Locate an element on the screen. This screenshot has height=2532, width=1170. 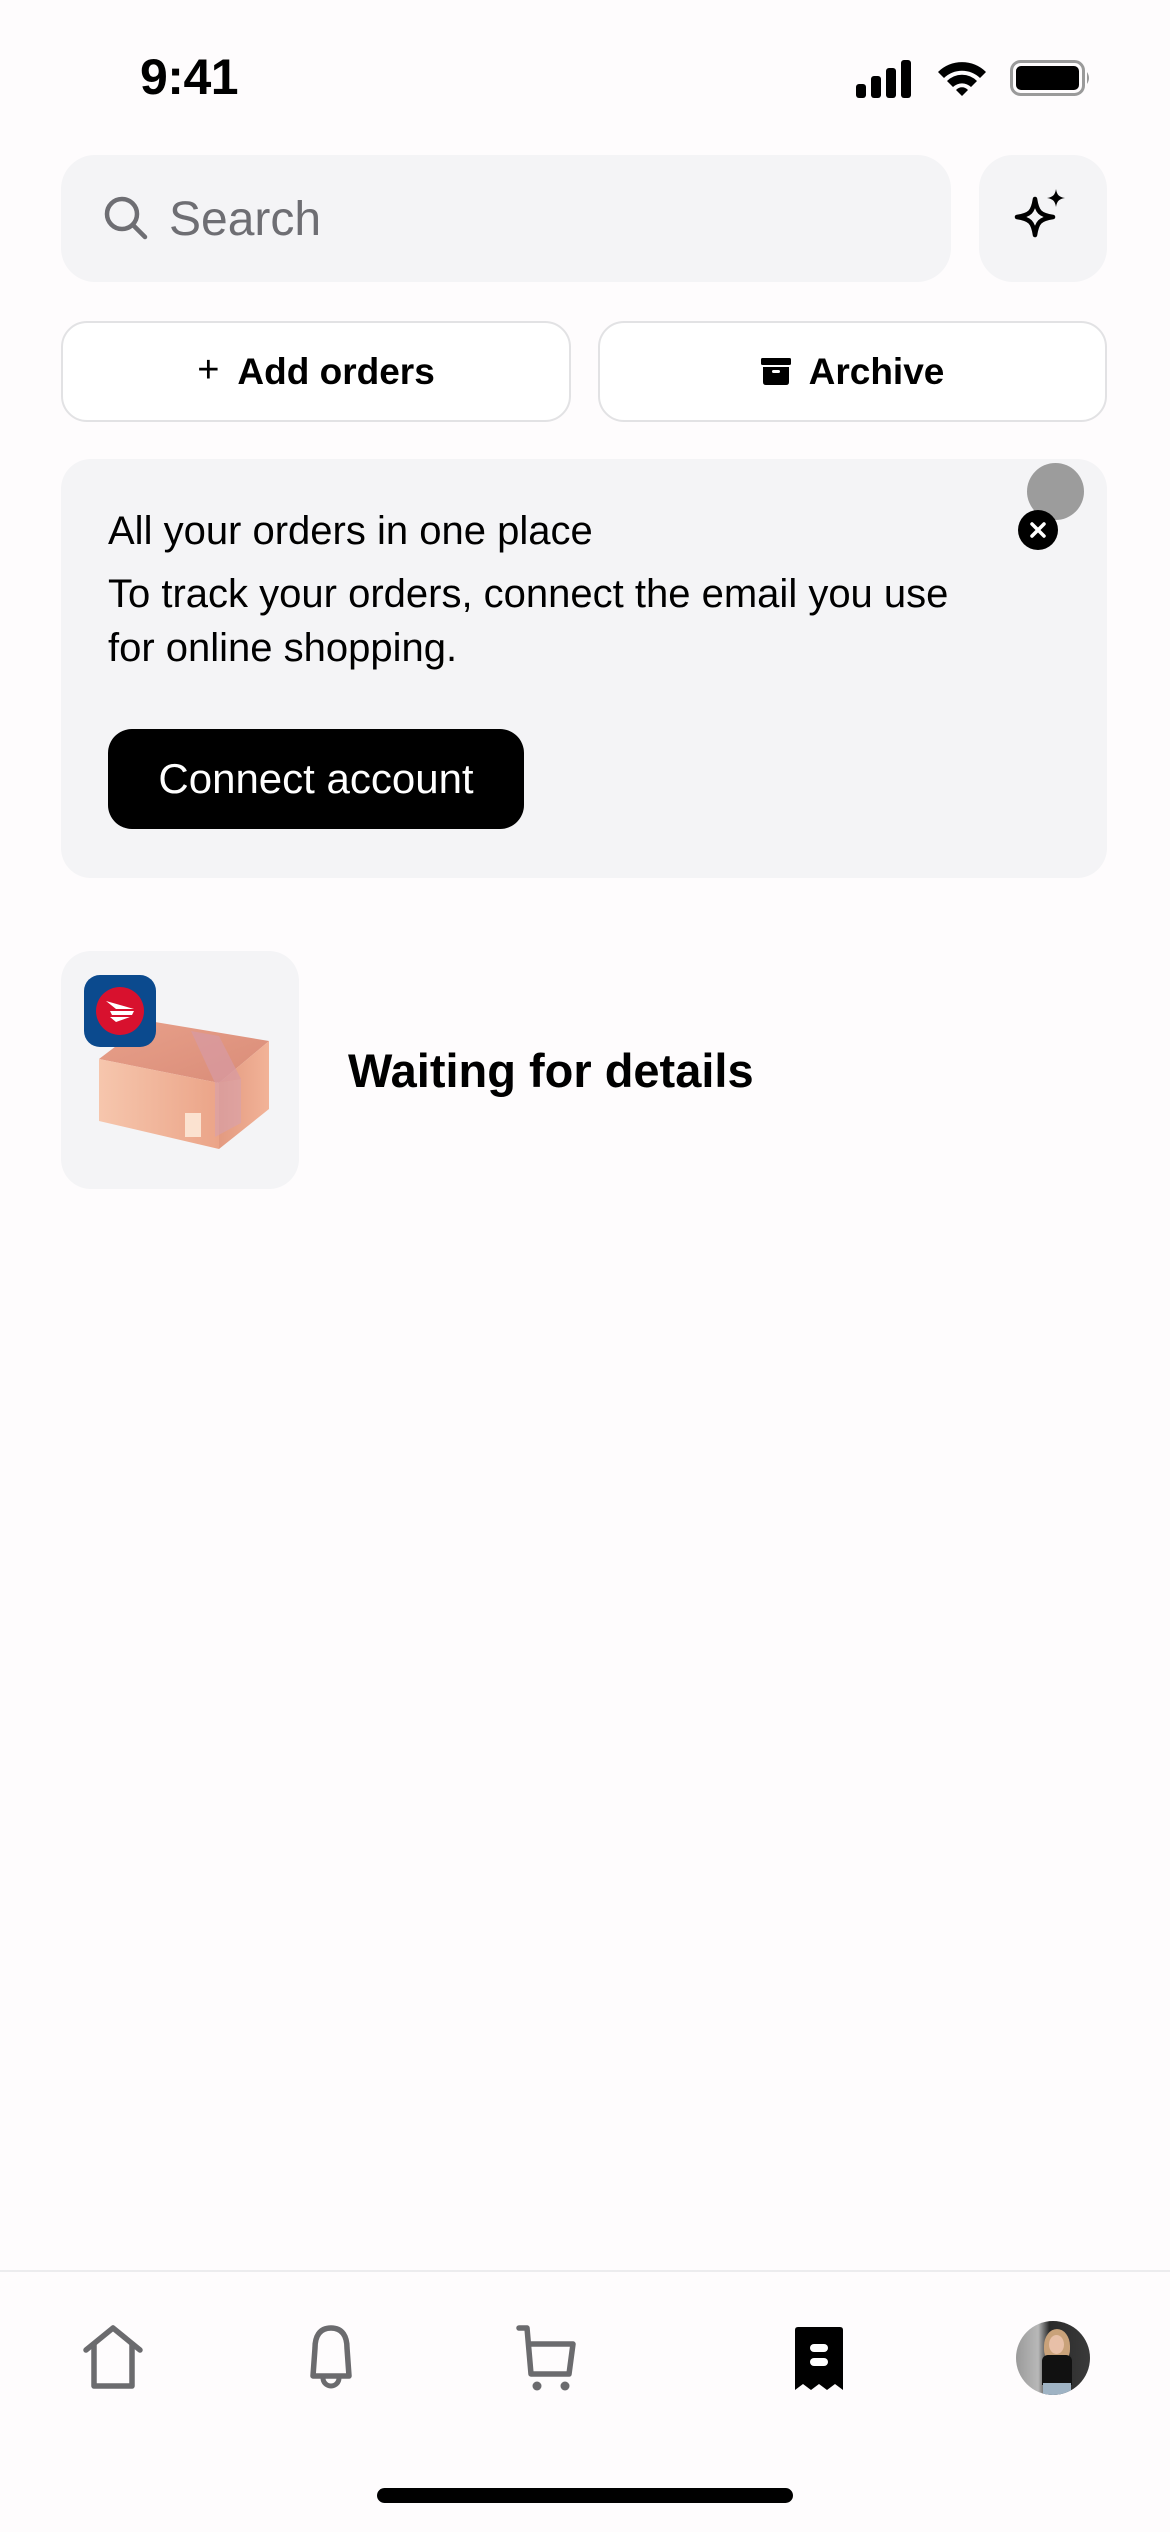
tab-home is located at coordinates (113, 2358).